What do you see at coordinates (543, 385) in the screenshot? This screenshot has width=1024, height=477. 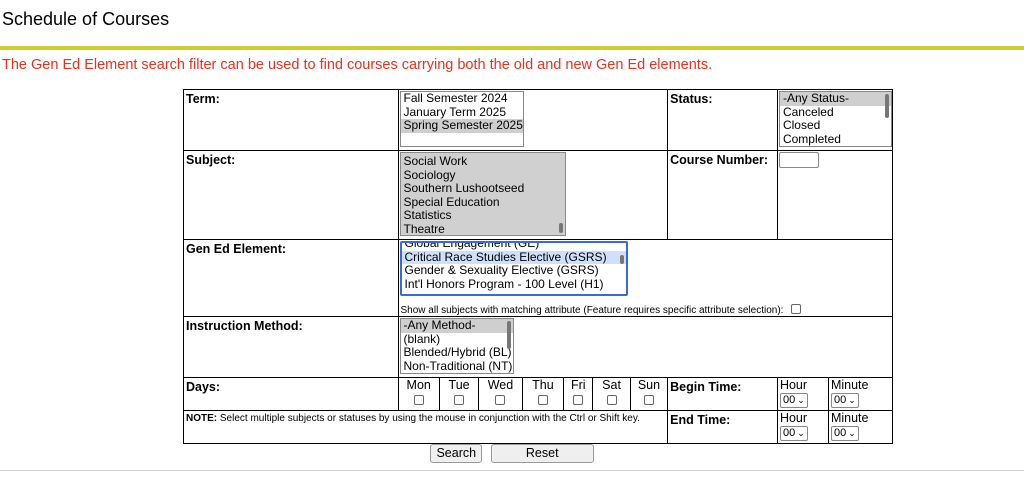 I see `day-thu-label: Thu` at bounding box center [543, 385].